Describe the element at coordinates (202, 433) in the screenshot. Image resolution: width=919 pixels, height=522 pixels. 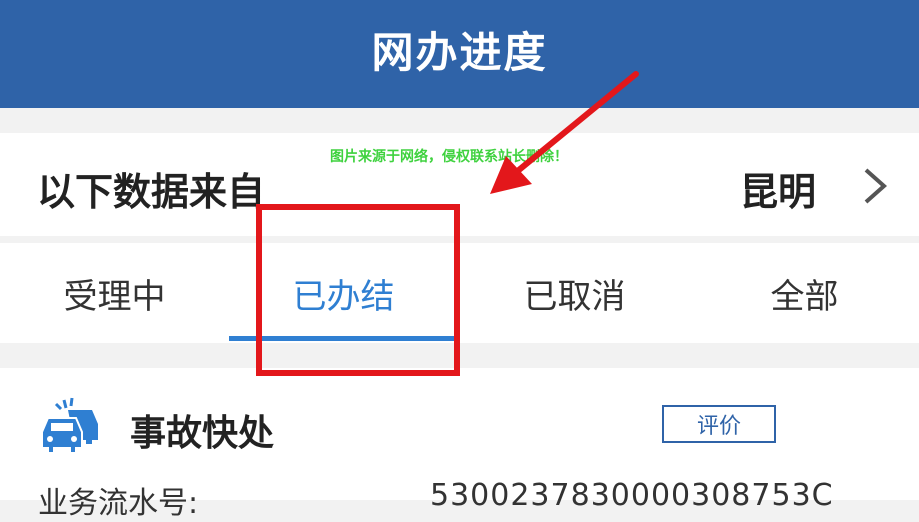
I see `case-type-title: 事故快处` at that location.